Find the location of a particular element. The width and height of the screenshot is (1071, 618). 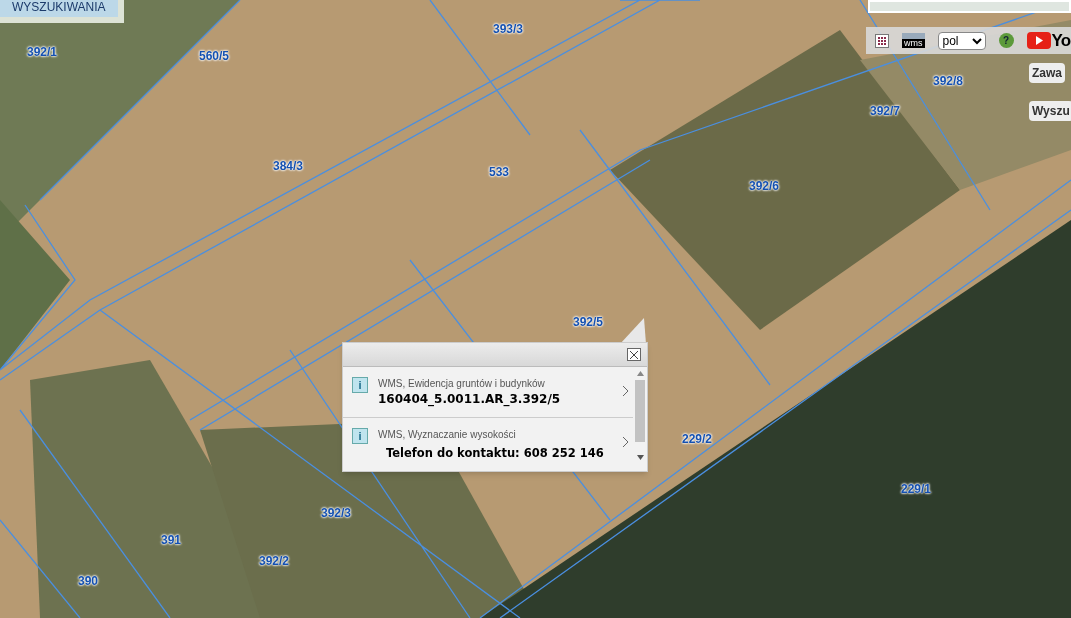

parcel-label: 392/1 is located at coordinates (42, 52).